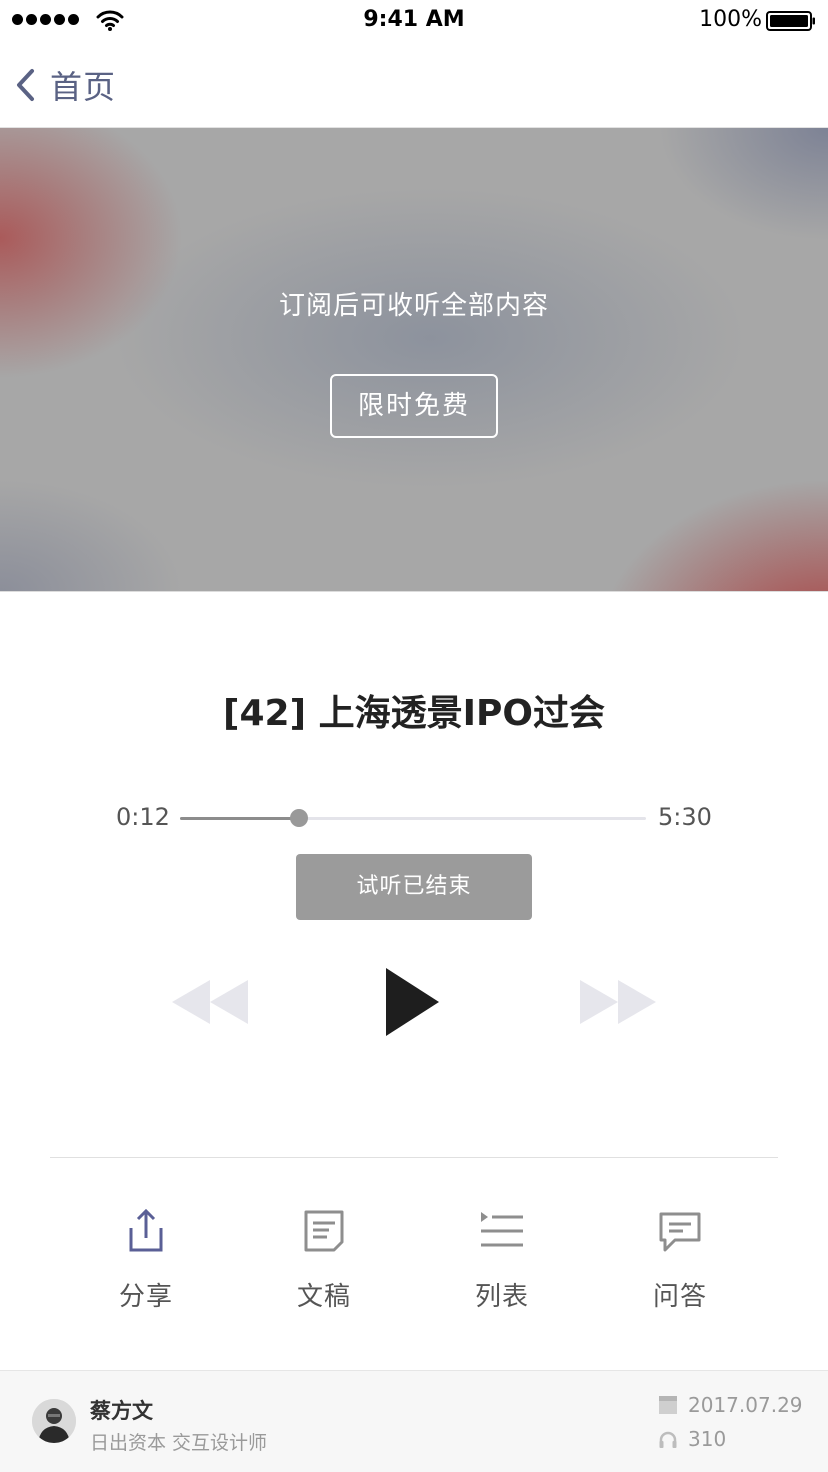 This screenshot has height=1472, width=828. What do you see at coordinates (414, 406) in the screenshot?
I see `free-trial-button: 限时免费` at bounding box center [414, 406].